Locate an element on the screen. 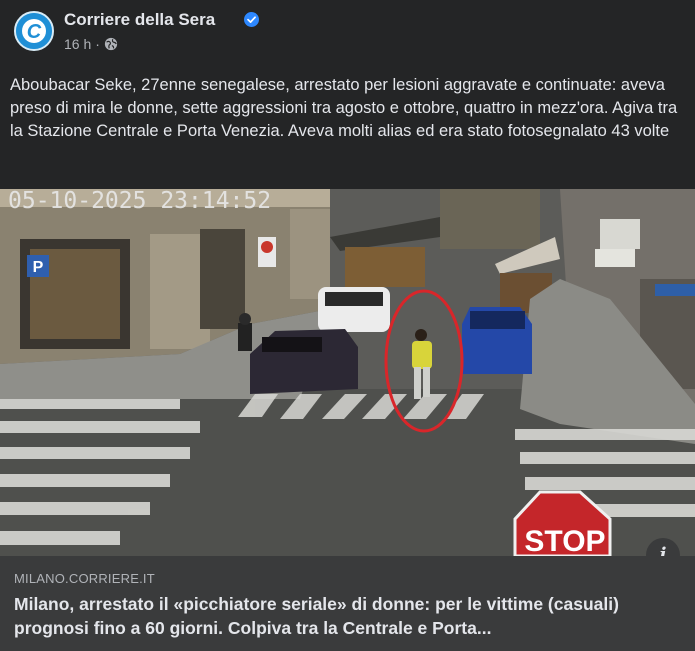  page-name: Corriere della Sera is located at coordinates (139, 20).